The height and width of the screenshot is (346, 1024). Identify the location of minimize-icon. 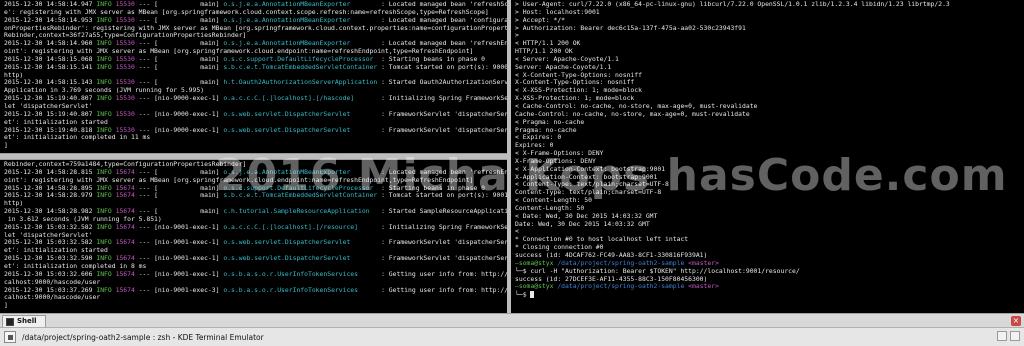
(1002, 336).